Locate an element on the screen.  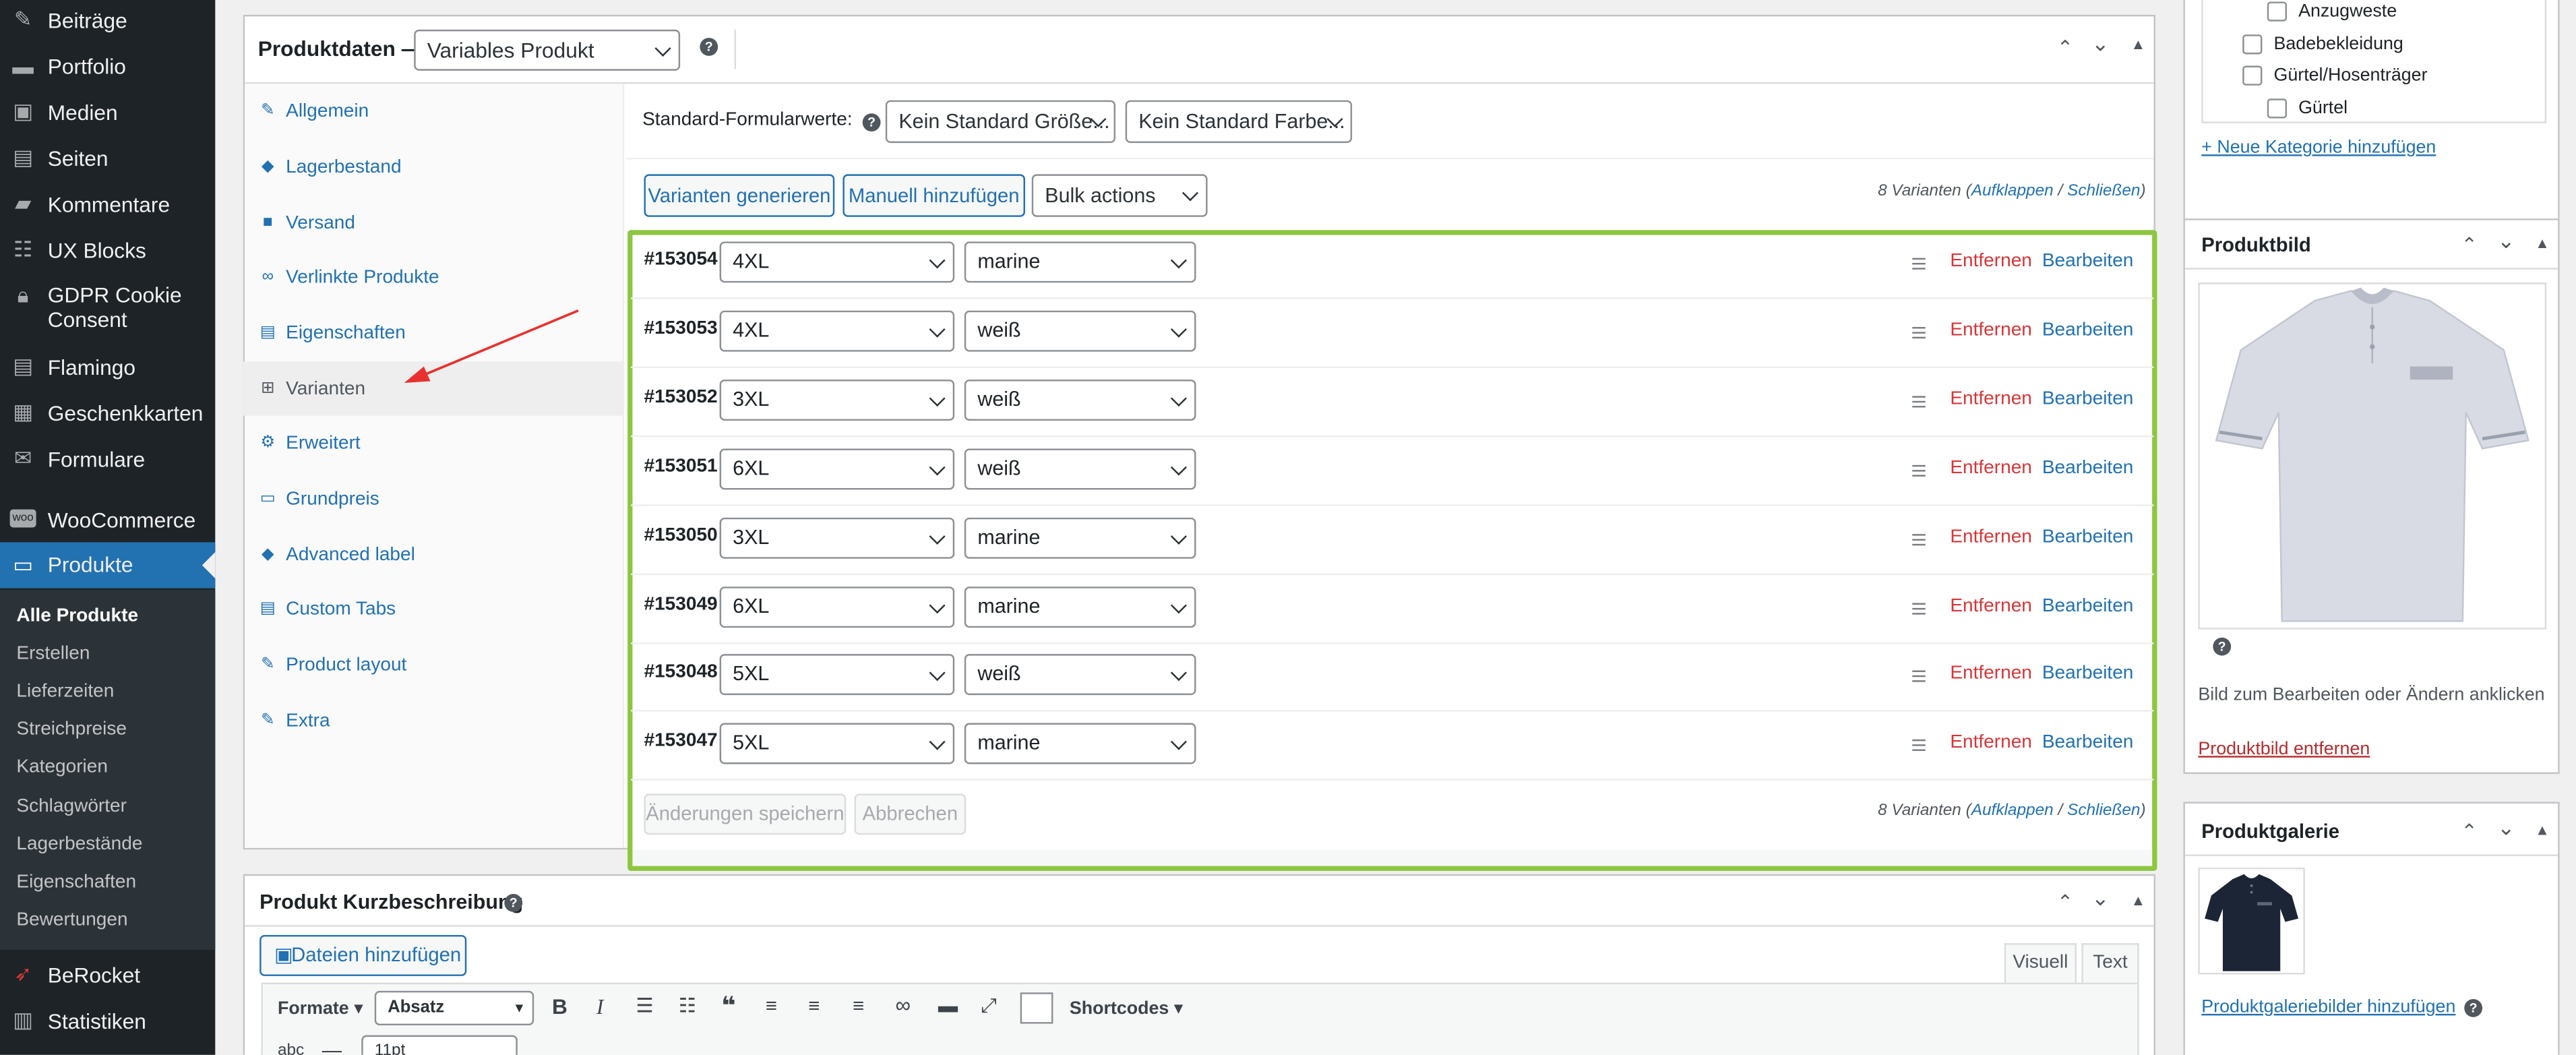
formats-dropdown: Formate ▾ is located at coordinates (320, 1008).